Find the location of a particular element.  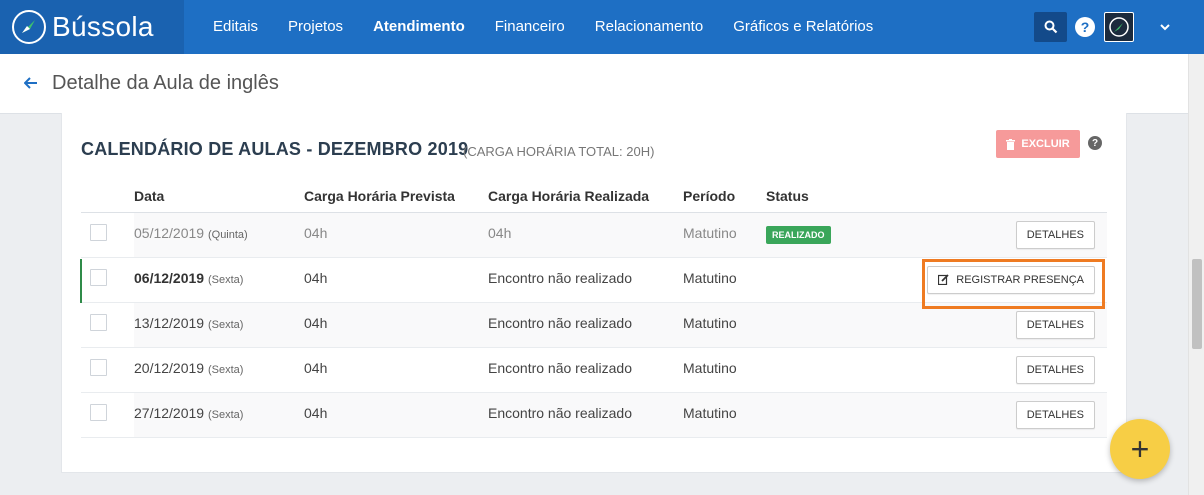

nav-item-graficos-relatorios: Gráficos e Relatórios is located at coordinates (803, 27).